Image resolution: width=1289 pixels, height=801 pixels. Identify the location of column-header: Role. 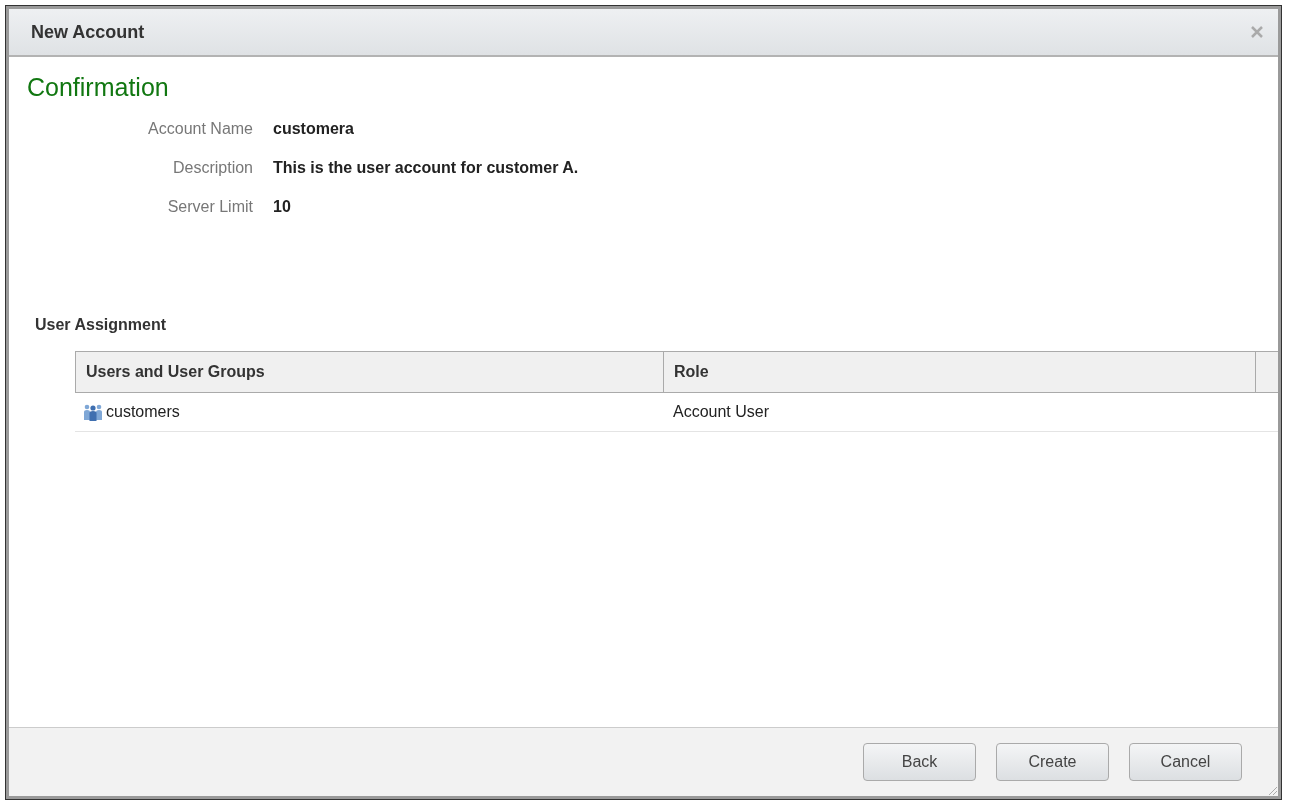
(960, 372).